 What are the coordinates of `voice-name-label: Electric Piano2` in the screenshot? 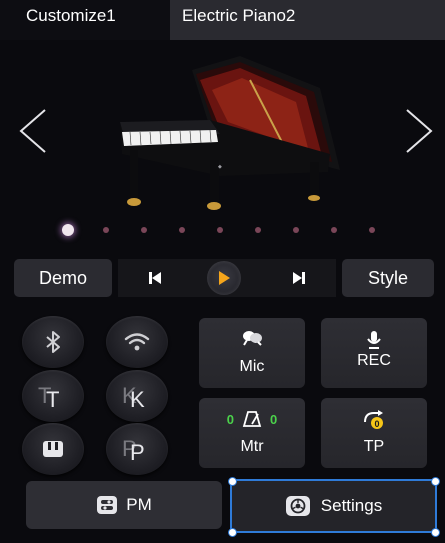 It's located at (239, 15).